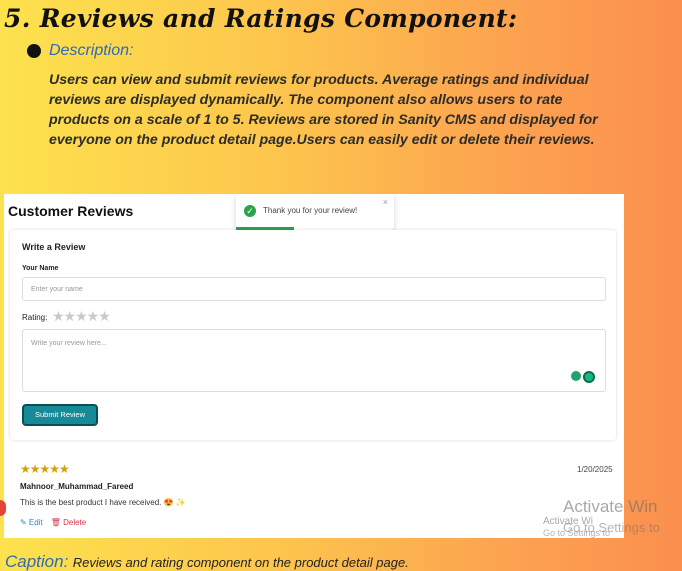 The height and width of the screenshot is (571, 682). I want to click on review-date: 1/20/2025, so click(595, 469).